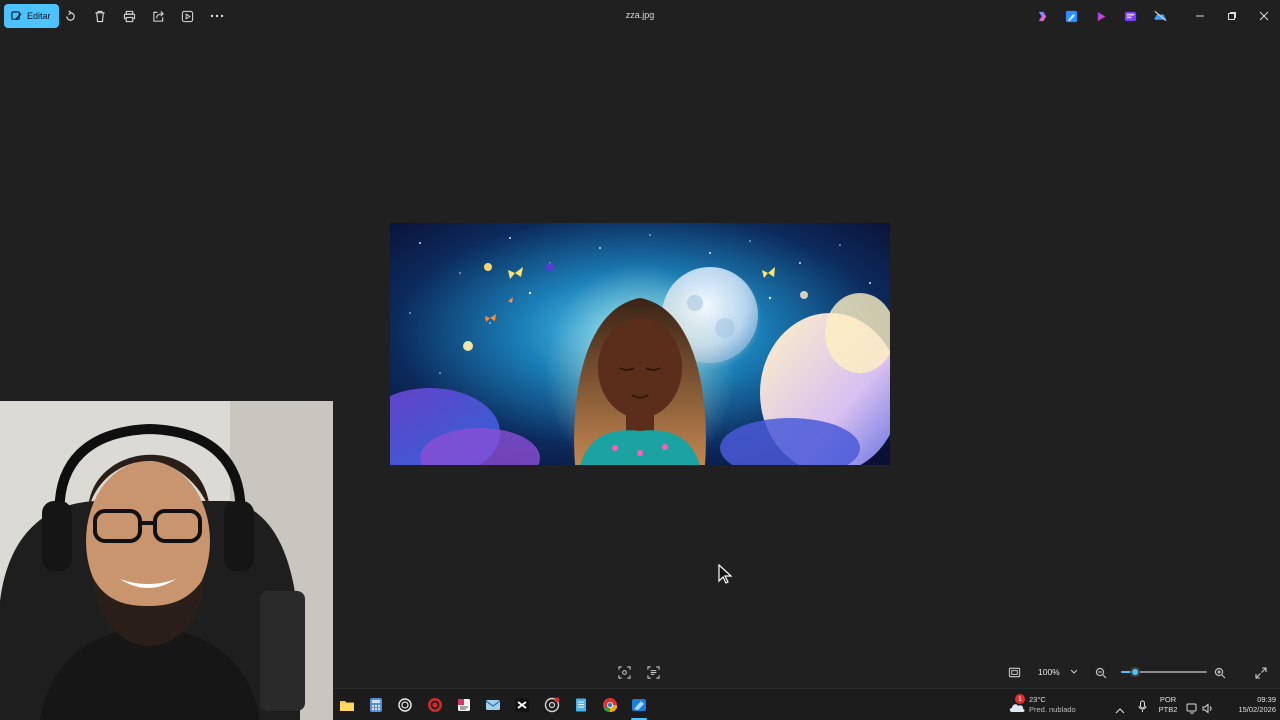 The image size is (1280, 720). What do you see at coordinates (1130, 16) in the screenshot?
I see `designer-icon` at bounding box center [1130, 16].